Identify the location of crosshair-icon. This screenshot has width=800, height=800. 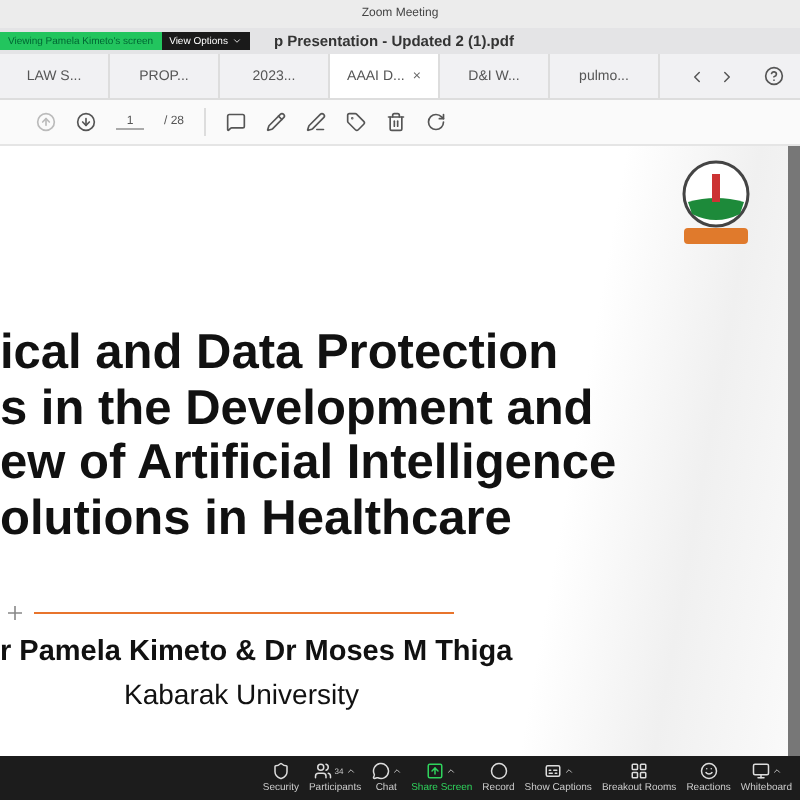
(15, 613).